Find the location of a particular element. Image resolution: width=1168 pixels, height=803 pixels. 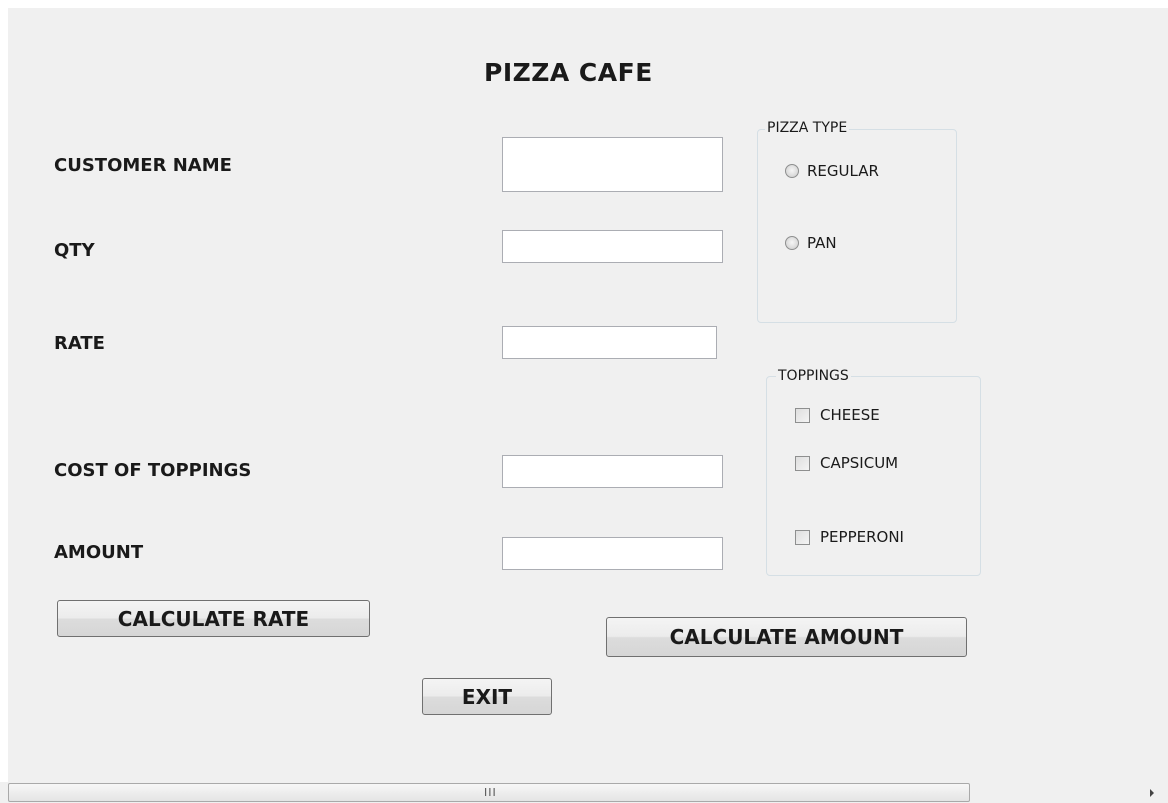

checkbox-capsicum-label: CAPSICUM is located at coordinates (859, 463).